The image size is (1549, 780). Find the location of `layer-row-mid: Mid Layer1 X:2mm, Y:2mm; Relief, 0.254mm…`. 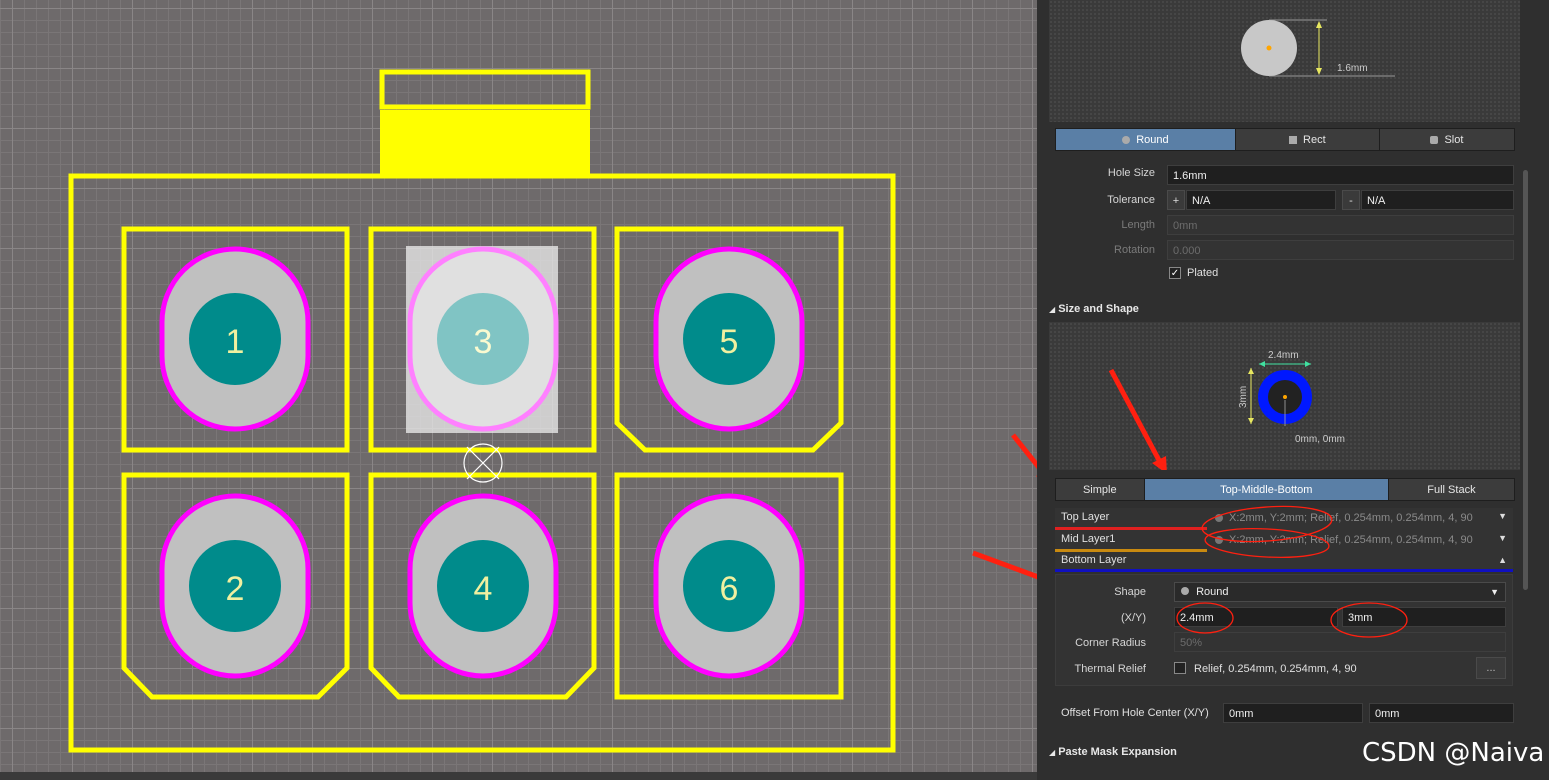

layer-row-mid: Mid Layer1 X:2mm, Y:2mm; Relief, 0.254mm… is located at coordinates (1284, 541).